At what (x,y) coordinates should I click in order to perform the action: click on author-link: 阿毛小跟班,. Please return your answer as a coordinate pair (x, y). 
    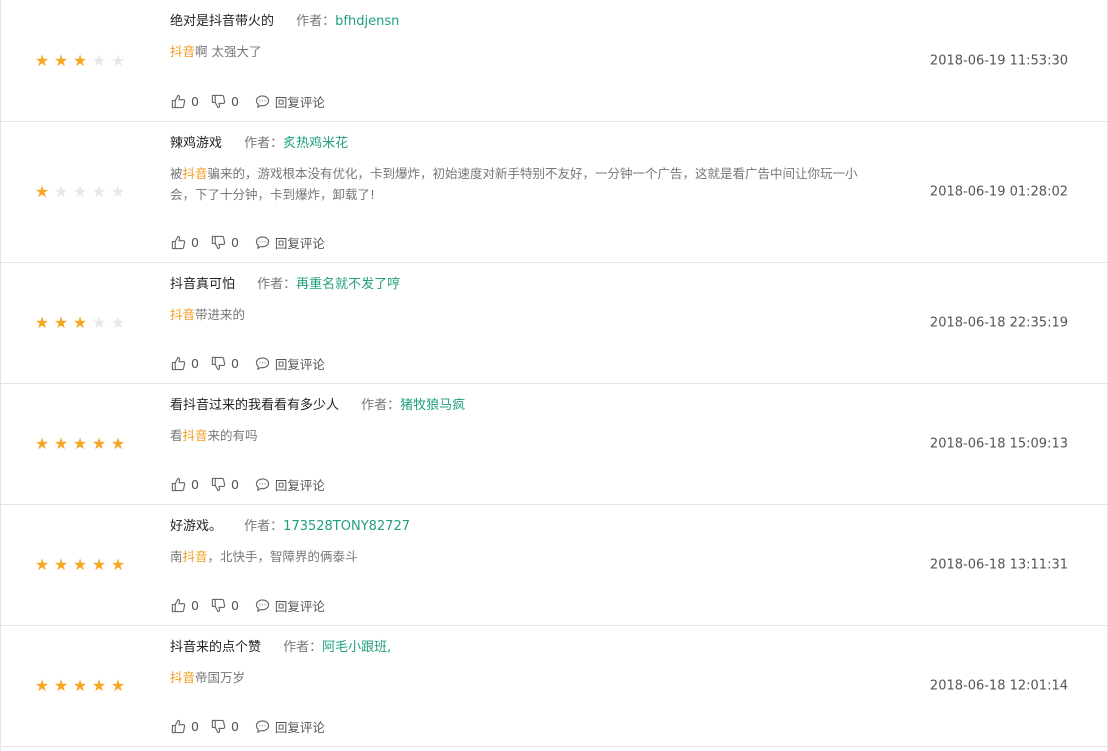
    Looking at the image, I should click on (356, 647).